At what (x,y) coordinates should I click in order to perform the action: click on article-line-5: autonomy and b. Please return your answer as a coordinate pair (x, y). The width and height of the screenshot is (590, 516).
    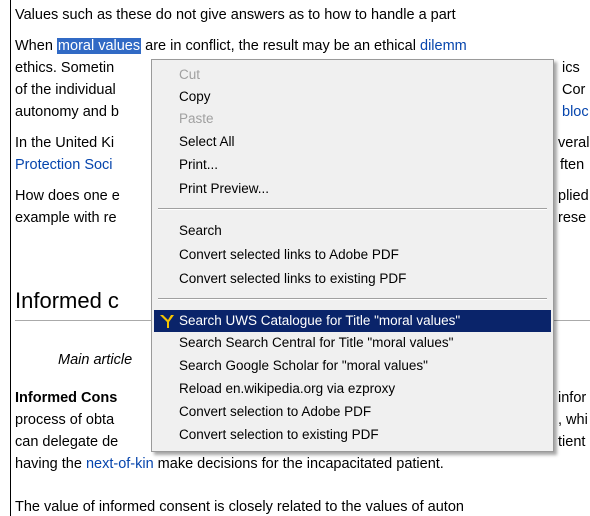
    Looking at the image, I should click on (67, 112).